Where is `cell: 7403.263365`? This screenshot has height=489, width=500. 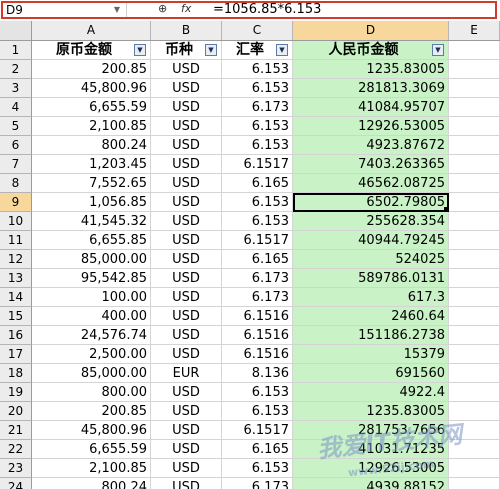 cell: 7403.263365 is located at coordinates (371, 164).